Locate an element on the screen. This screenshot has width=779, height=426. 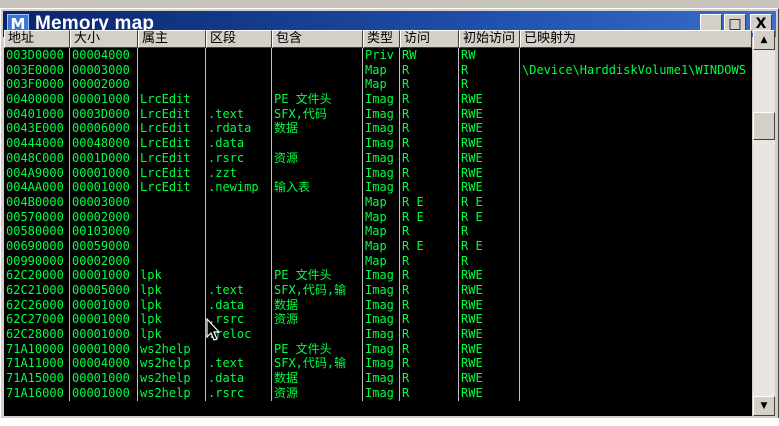
cell-address: 003D0000 is located at coordinates (37, 55).